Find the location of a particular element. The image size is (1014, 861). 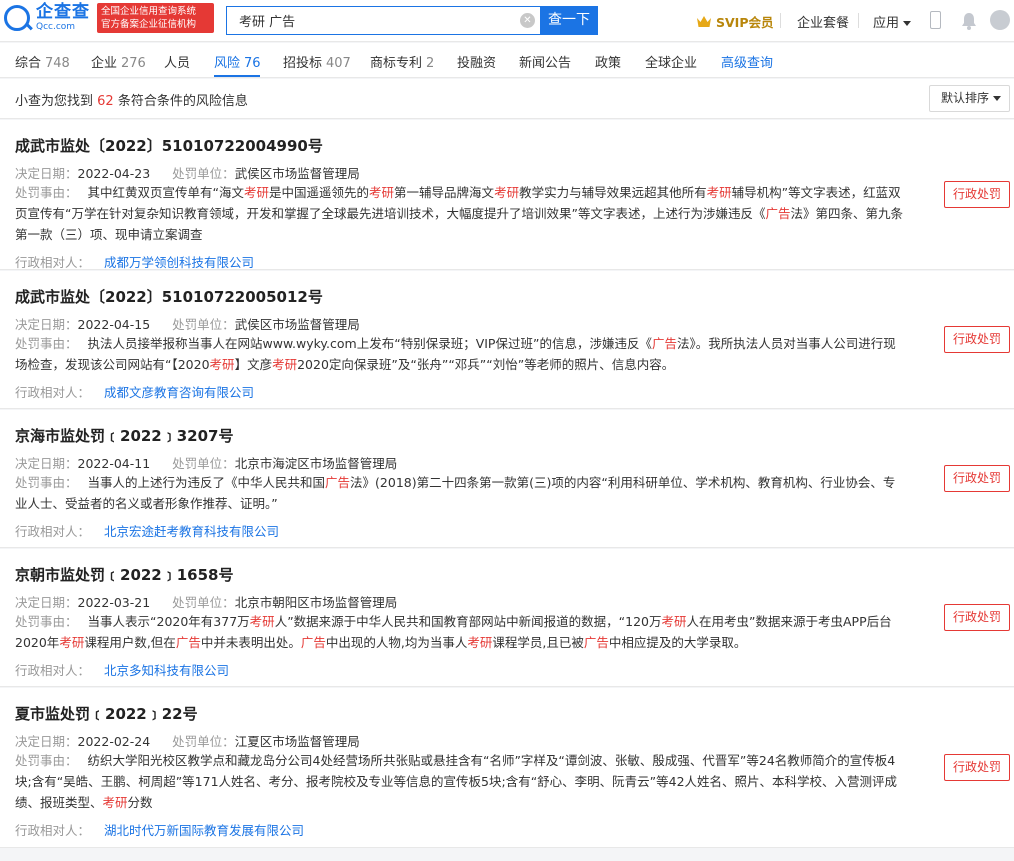

search-input: 考研 广告 is located at coordinates (383, 20).